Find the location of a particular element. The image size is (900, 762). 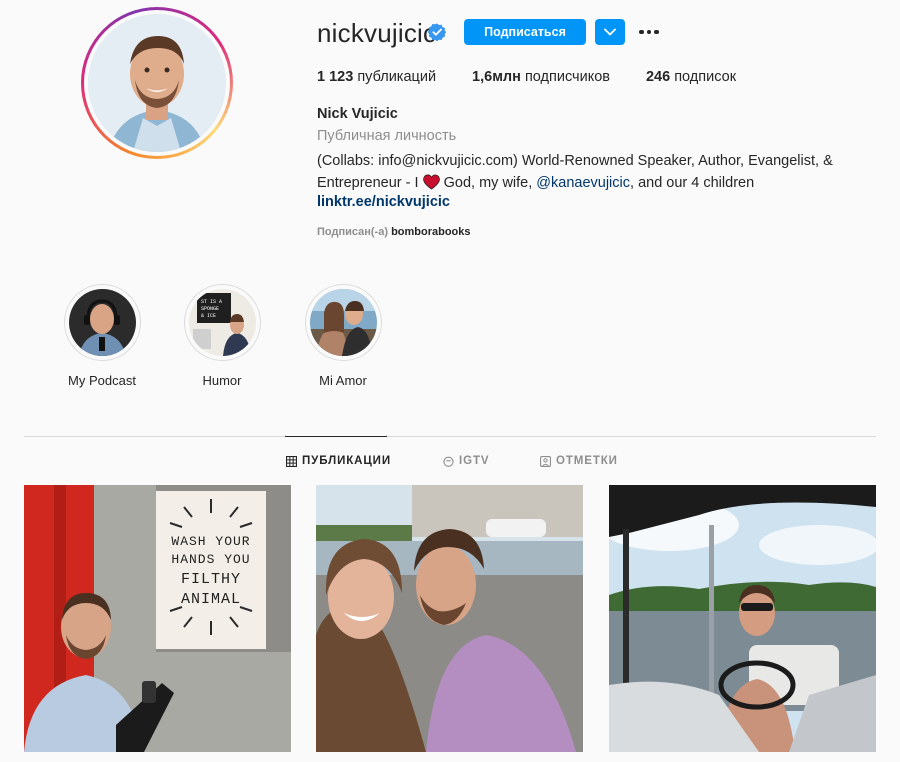

verified-badge-icon is located at coordinates (437, 32).